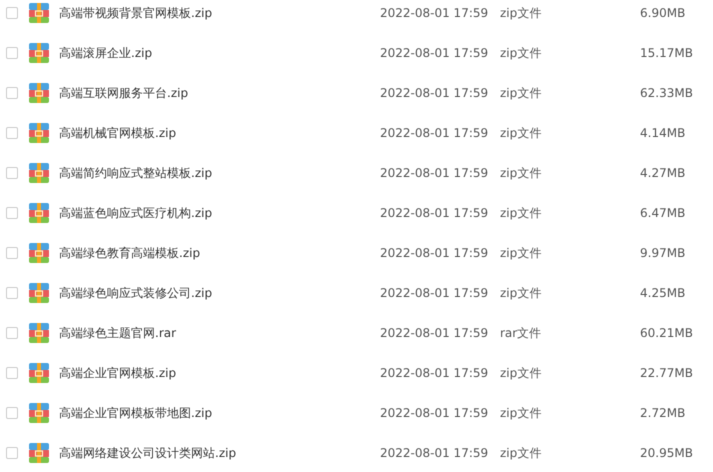 The width and height of the screenshot is (713, 472). I want to click on file-type: rar文件, so click(521, 333).